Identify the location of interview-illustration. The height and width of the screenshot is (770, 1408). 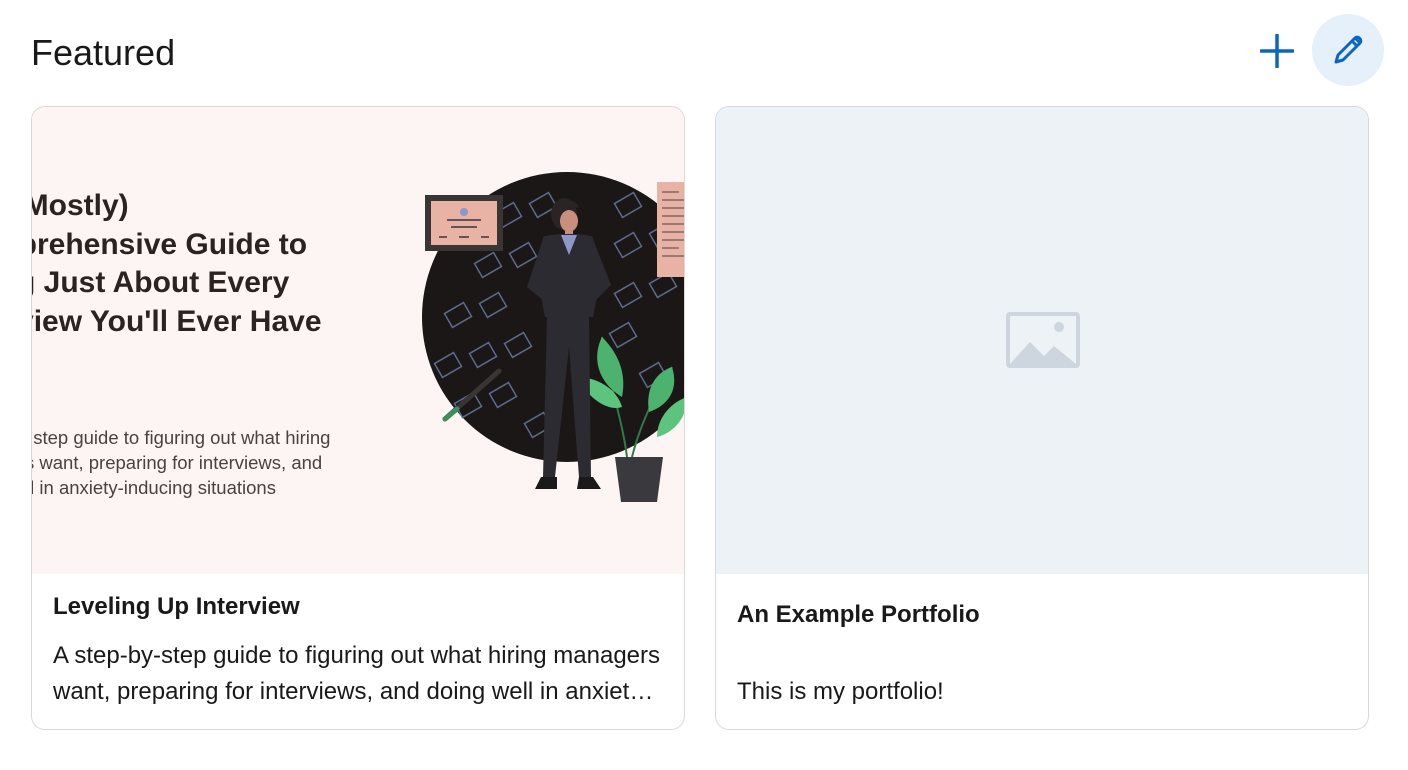
(553, 337).